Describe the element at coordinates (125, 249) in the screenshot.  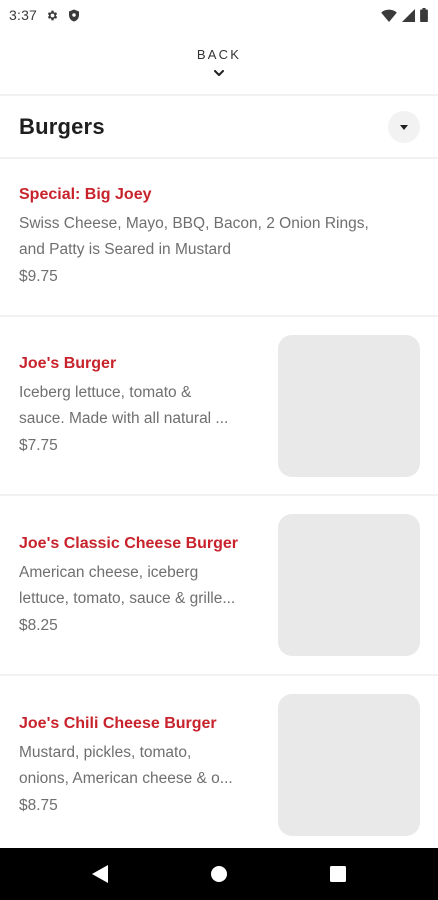
I see `menu-item-description-line: and Patty is Seared in Mustard` at that location.